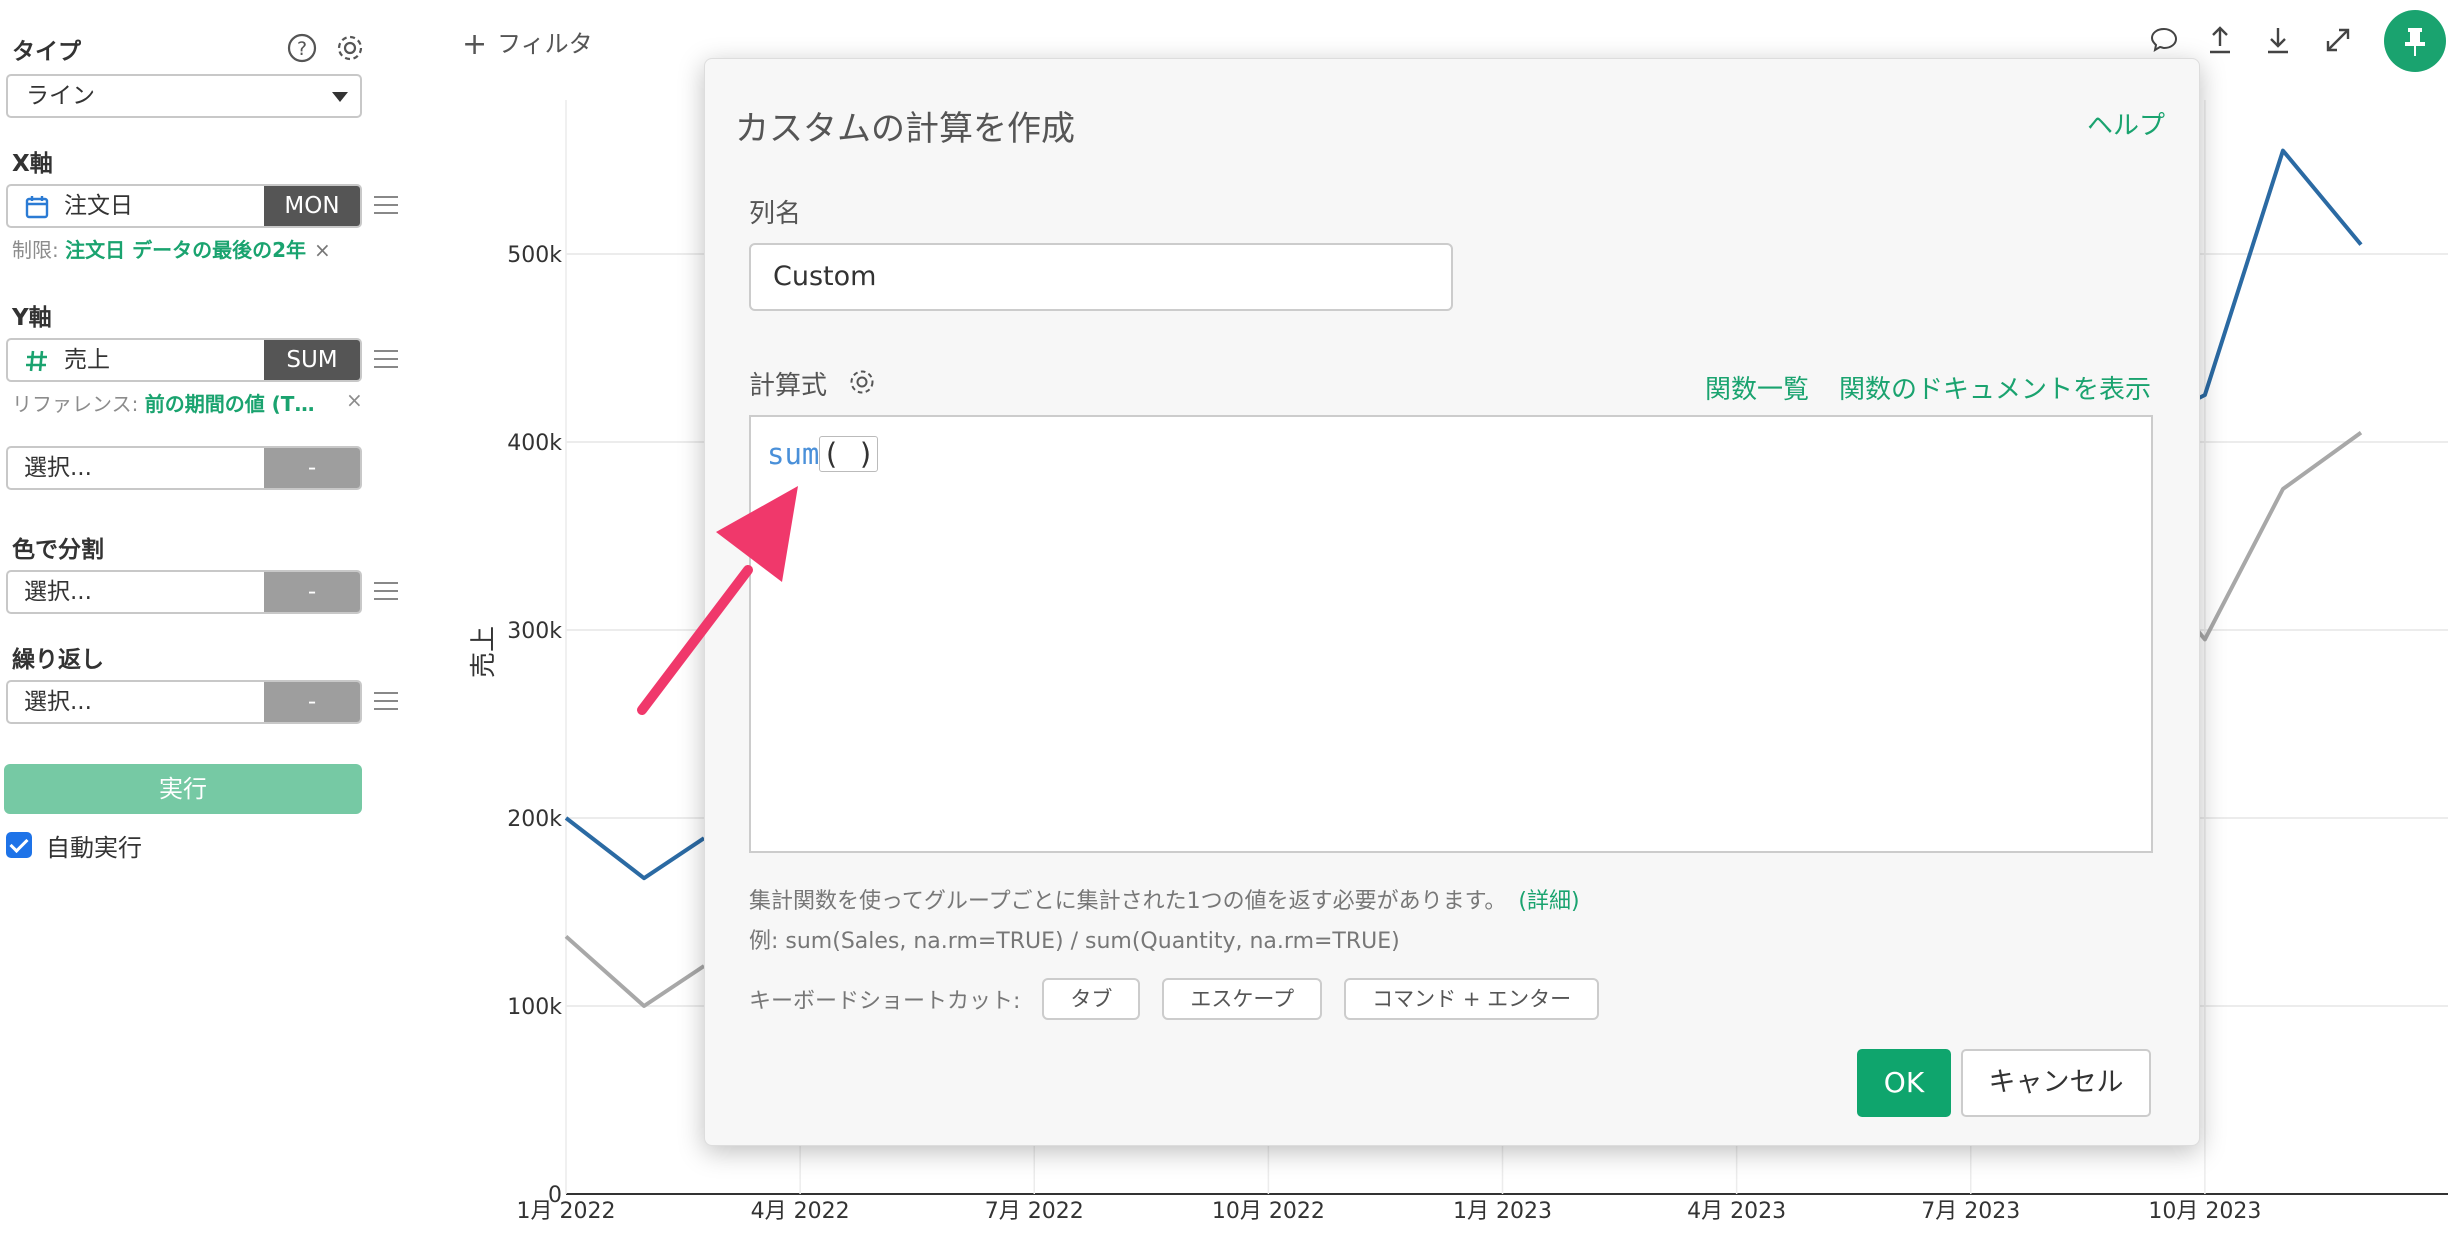 This screenshot has height=1252, width=2448. What do you see at coordinates (312, 592) in the screenshot?
I see `color-split-aggregation: -` at bounding box center [312, 592].